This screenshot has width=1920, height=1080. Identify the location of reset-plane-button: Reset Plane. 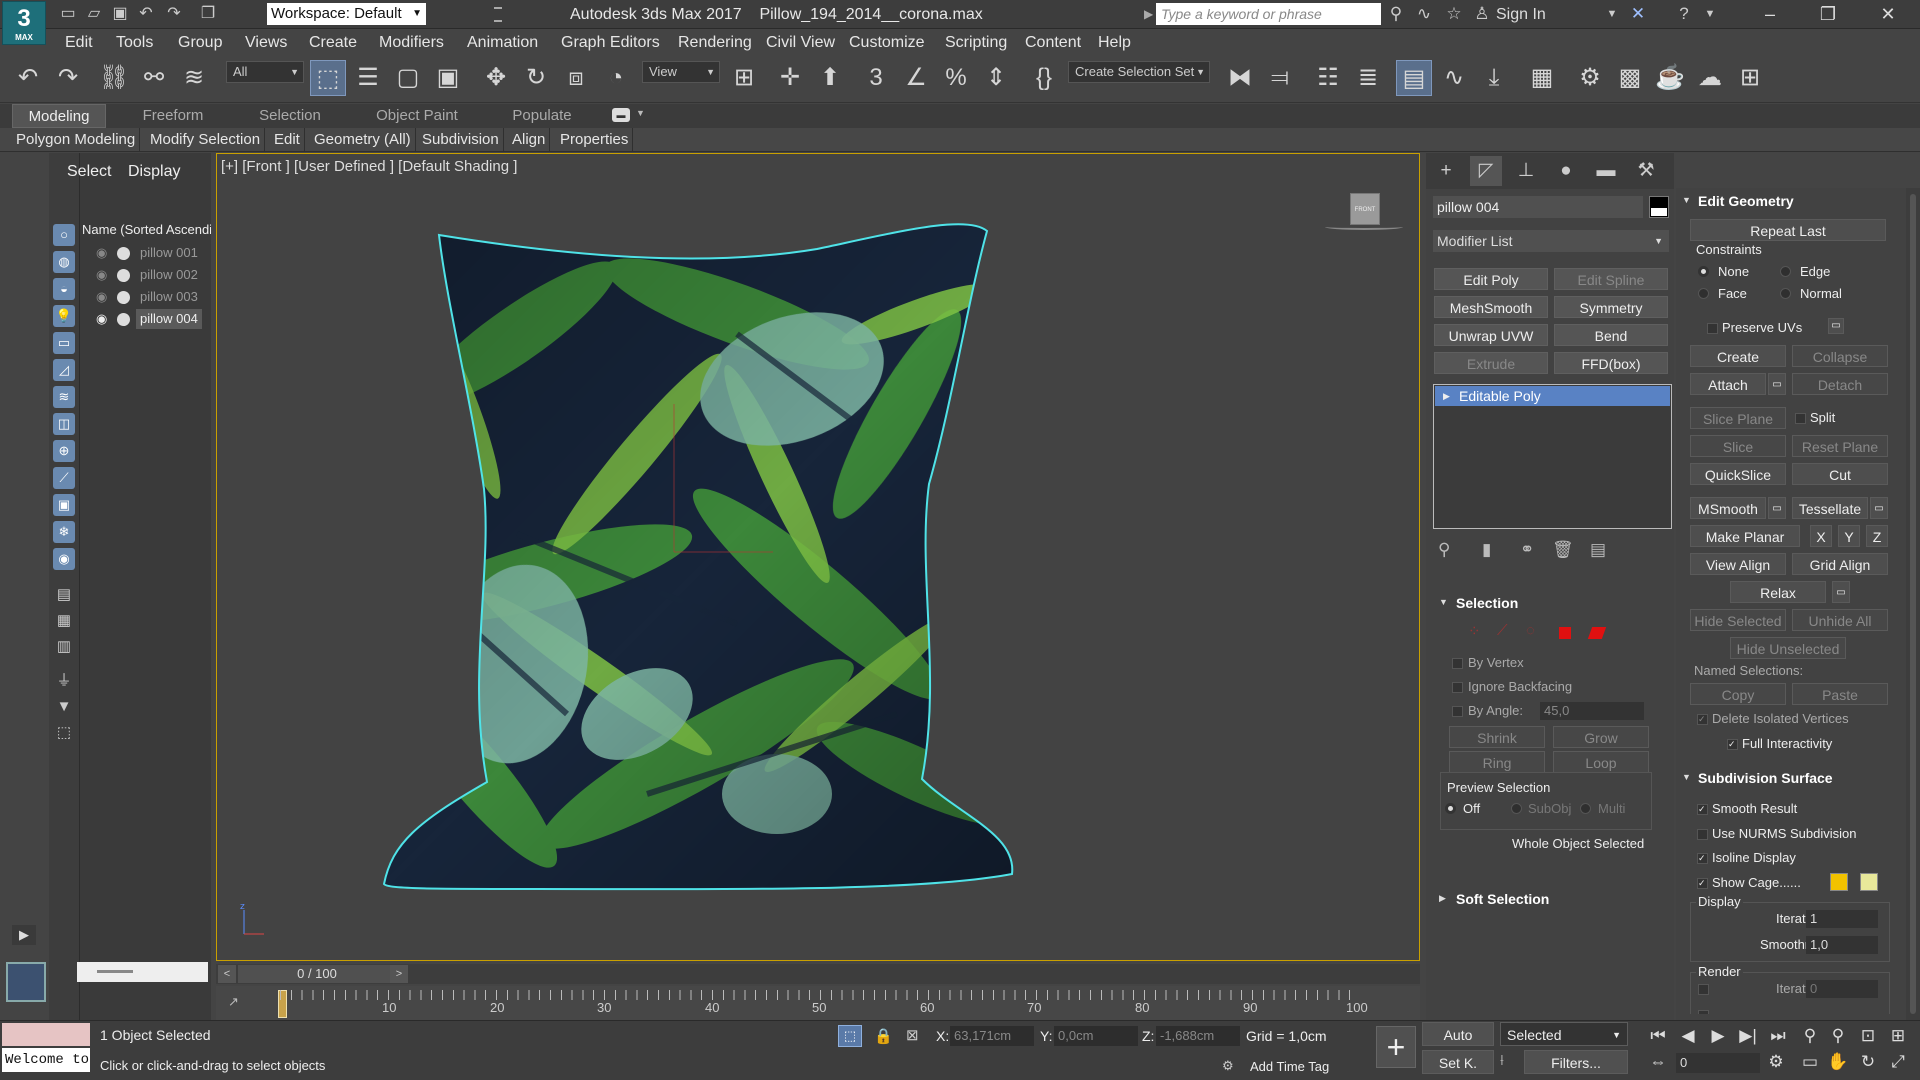
(1840, 446).